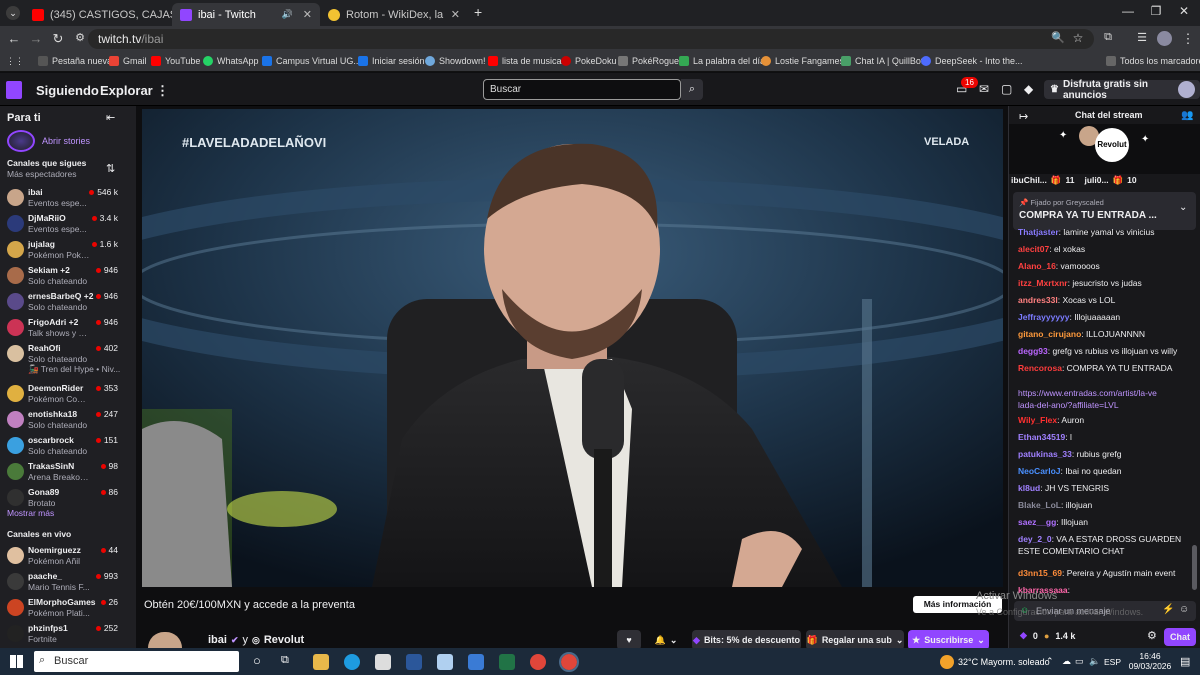 This screenshot has height=675, width=1200. What do you see at coordinates (21, 141) in the screenshot?
I see `stories-avatar` at bounding box center [21, 141].